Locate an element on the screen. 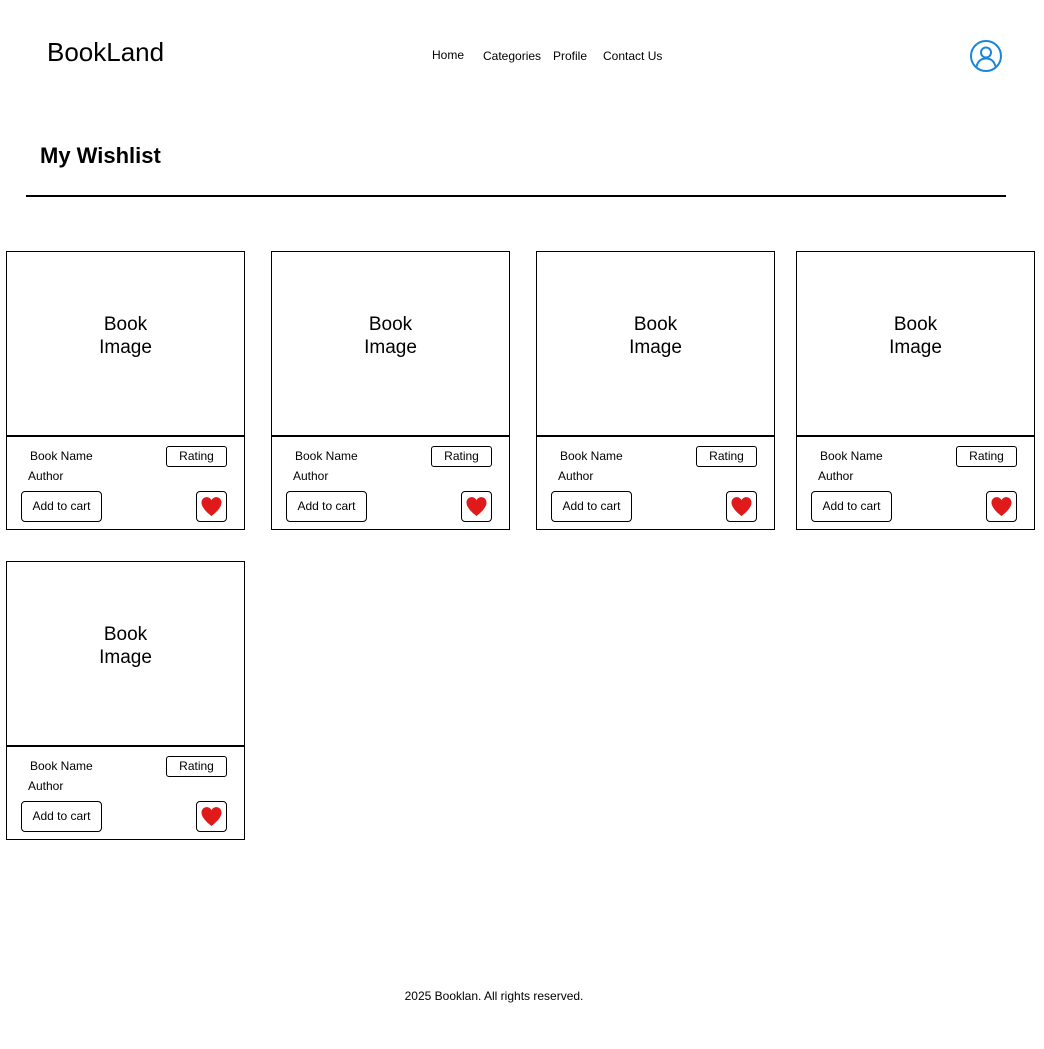 The image size is (1044, 1049). nav-contact-link: Contact Us is located at coordinates (632, 56).